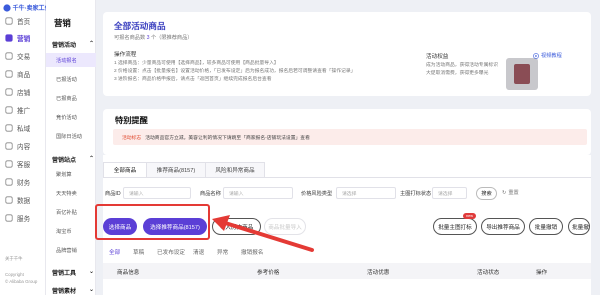 This screenshot has height=295, width=600. What do you see at coordinates (504, 192) in the screenshot?
I see `refresh-icon: ↻` at bounding box center [504, 192].